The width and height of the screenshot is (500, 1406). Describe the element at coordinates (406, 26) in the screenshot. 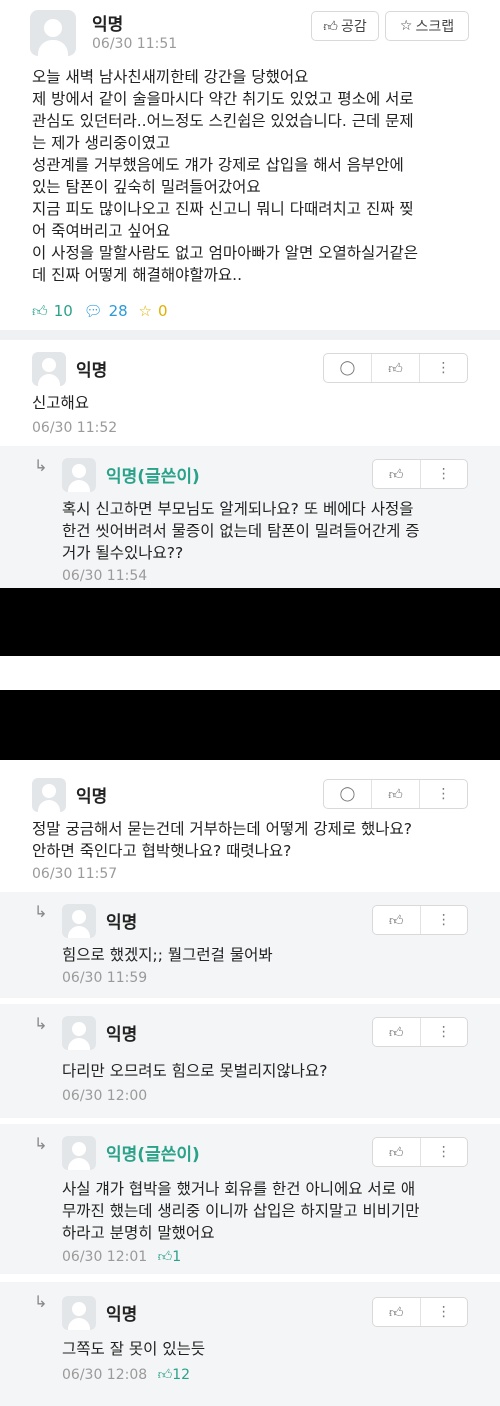

I see `star-icon: ☆` at that location.